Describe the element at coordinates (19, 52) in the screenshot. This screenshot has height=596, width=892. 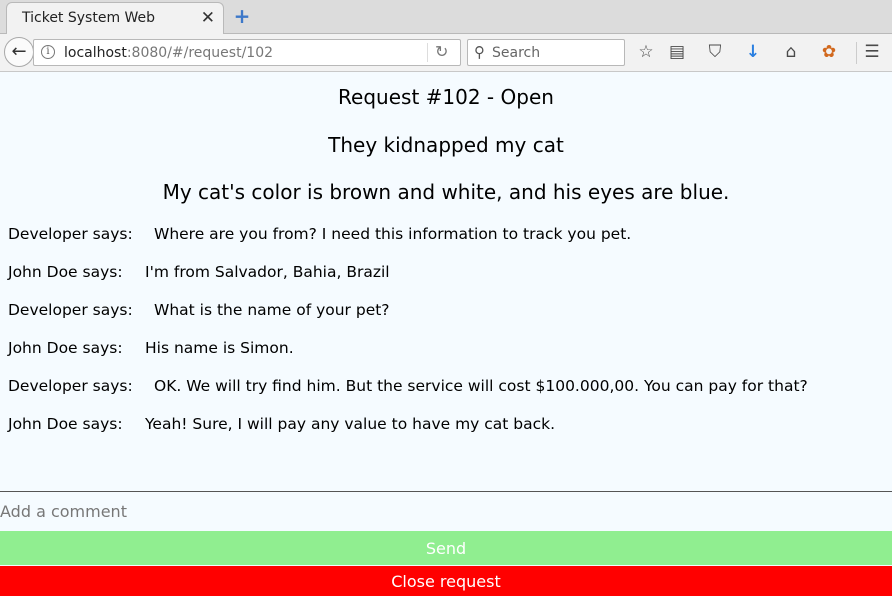
I see `back-arrow-icon: ←` at that location.